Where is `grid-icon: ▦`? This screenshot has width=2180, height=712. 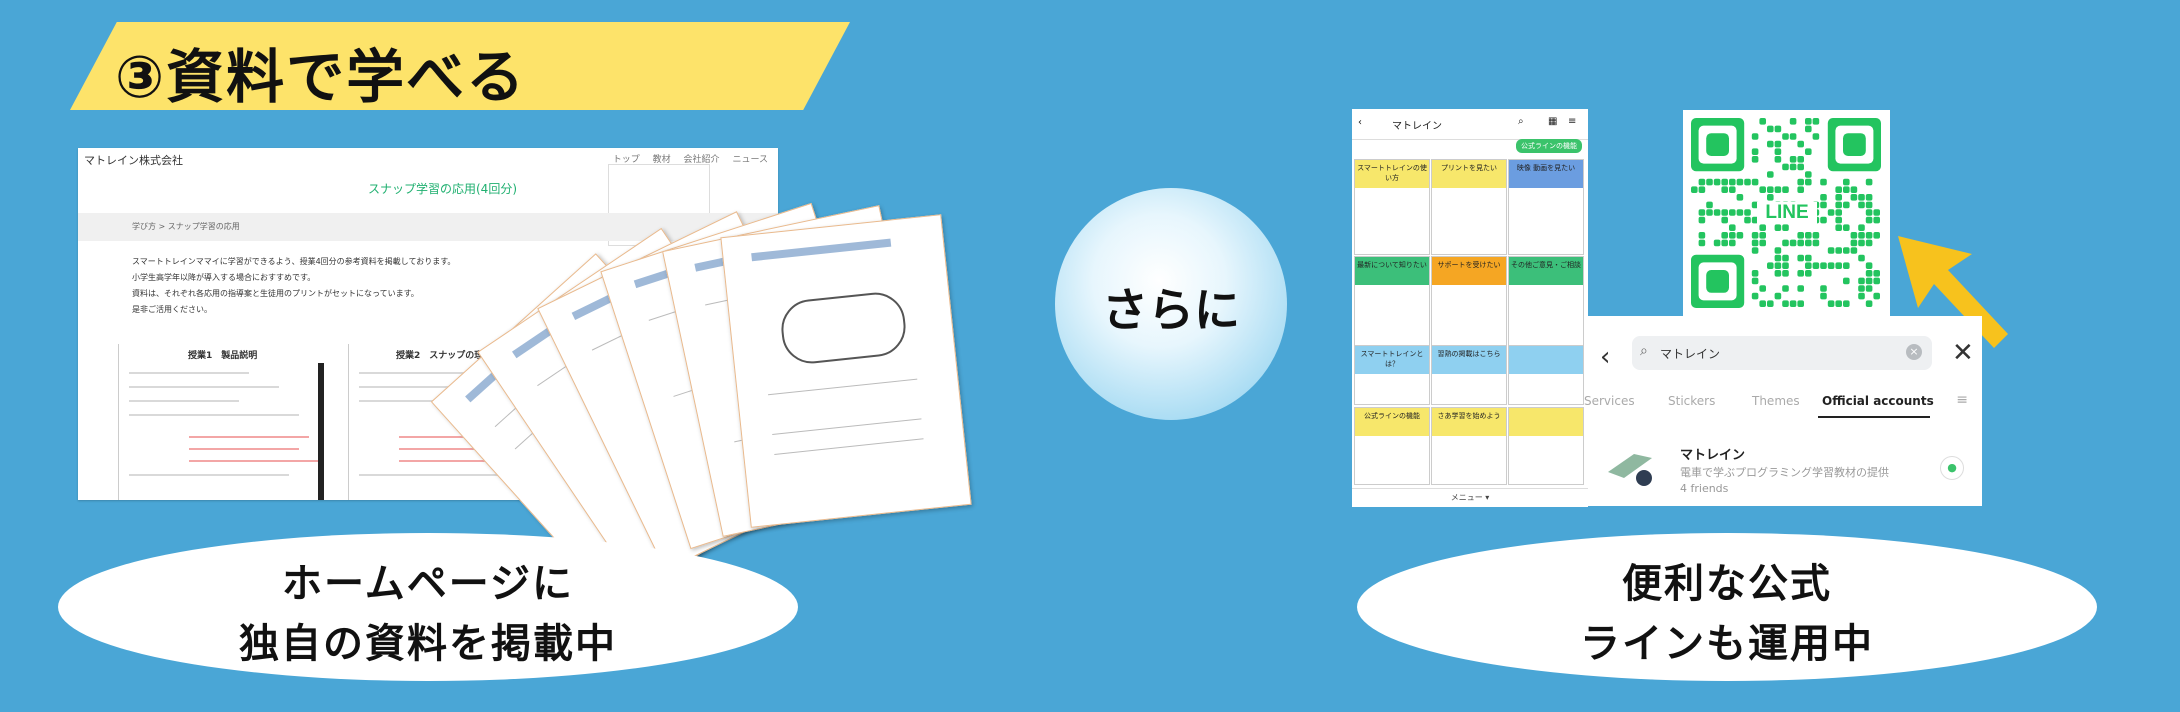 grid-icon: ▦ is located at coordinates (1553, 121).